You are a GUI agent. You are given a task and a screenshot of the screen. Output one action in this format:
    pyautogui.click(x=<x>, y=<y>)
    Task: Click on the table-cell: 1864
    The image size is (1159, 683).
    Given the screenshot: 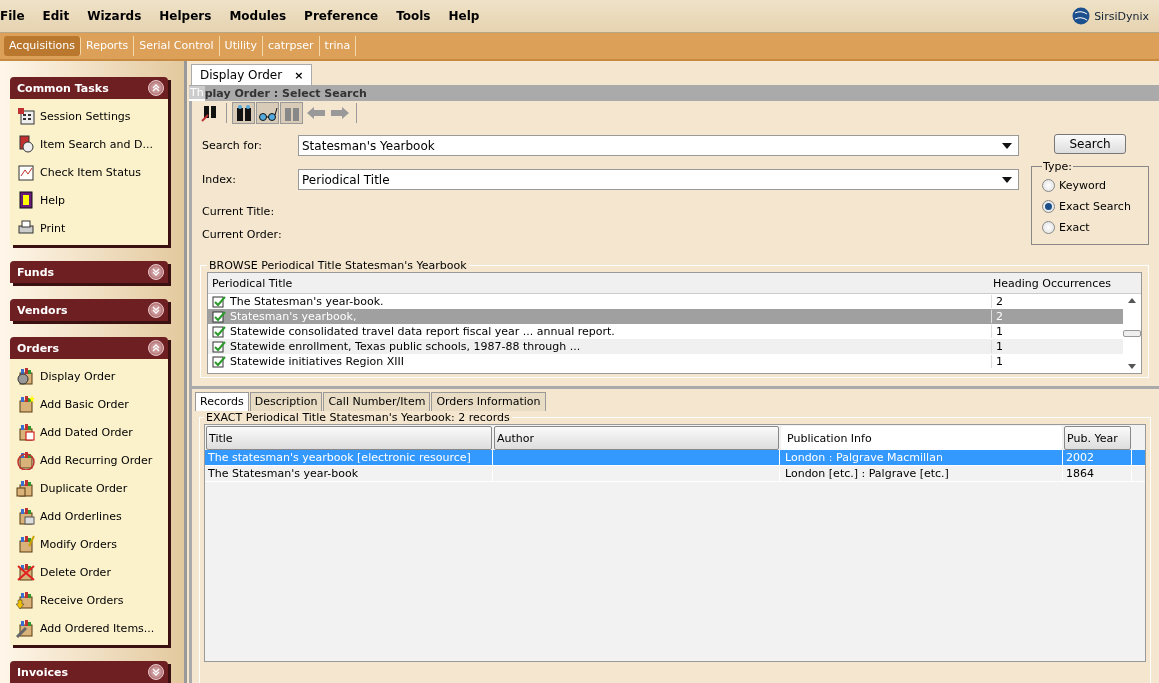 What is the action you would take?
    pyautogui.click(x=1080, y=473)
    